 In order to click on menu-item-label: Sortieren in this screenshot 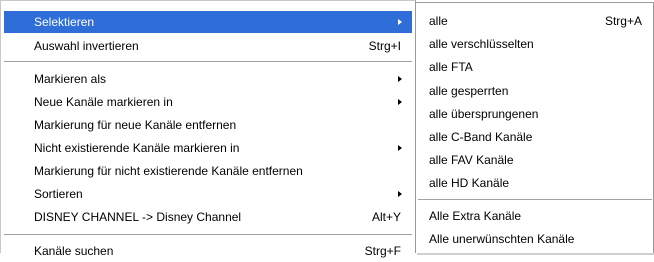, I will do `click(58, 194)`.